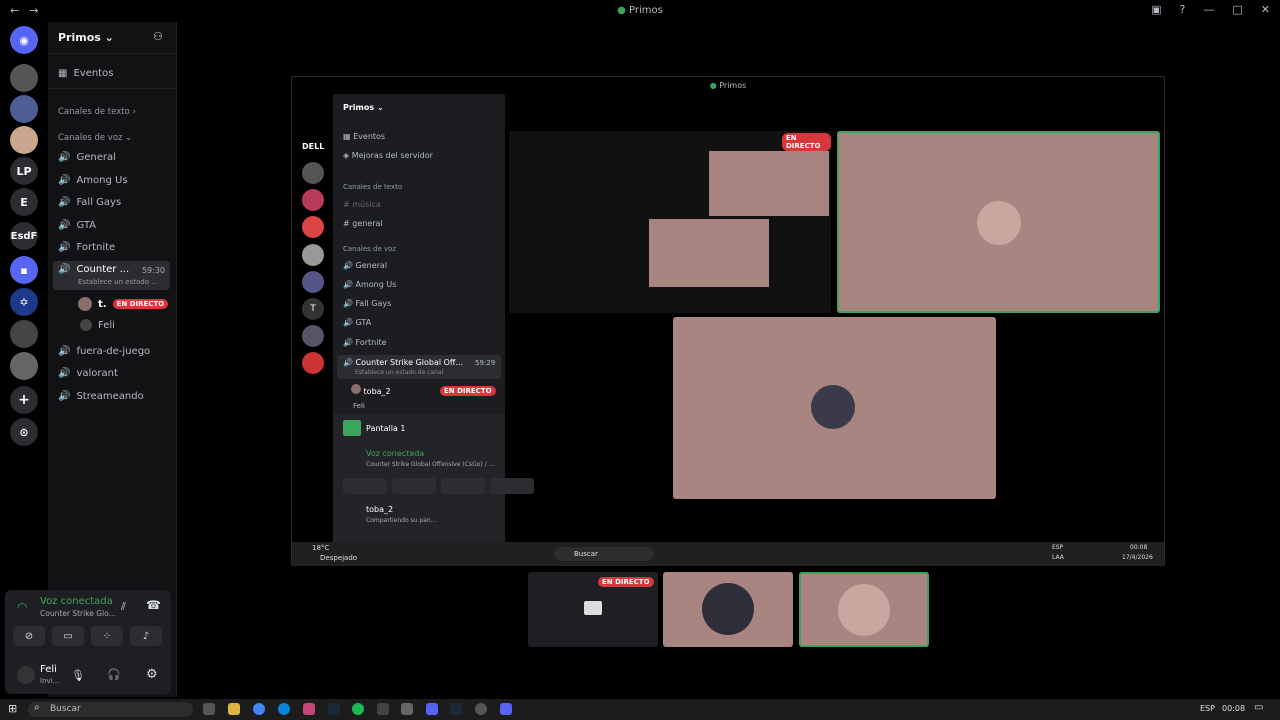 The image size is (1280, 720). What do you see at coordinates (22, 607) in the screenshot?
I see `signal-icon: ◠` at bounding box center [22, 607].